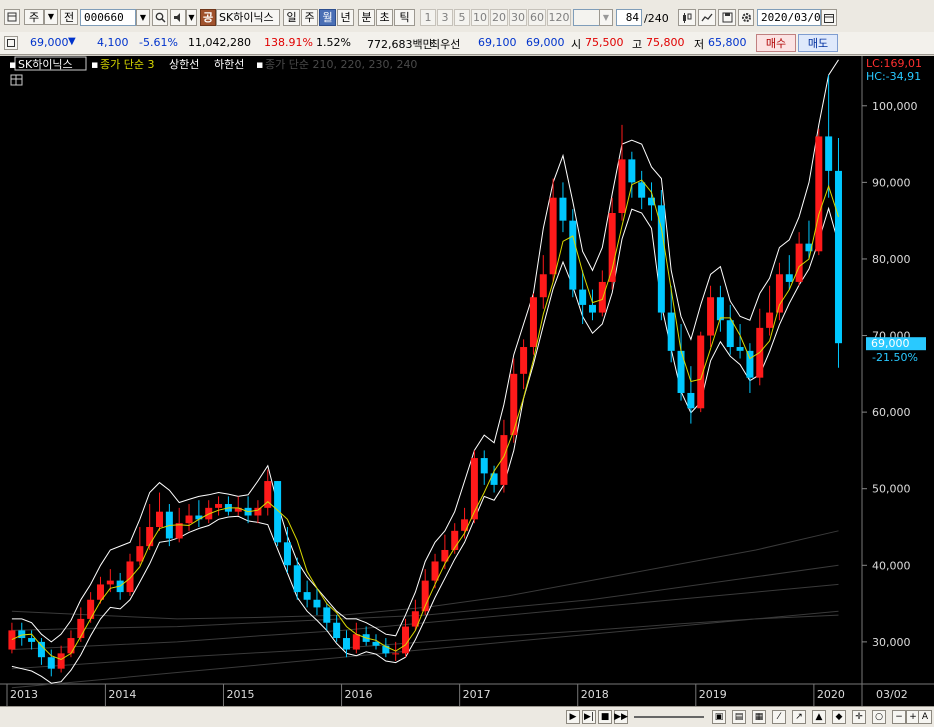  I want to click on price-change: 4,100, so click(113, 42).